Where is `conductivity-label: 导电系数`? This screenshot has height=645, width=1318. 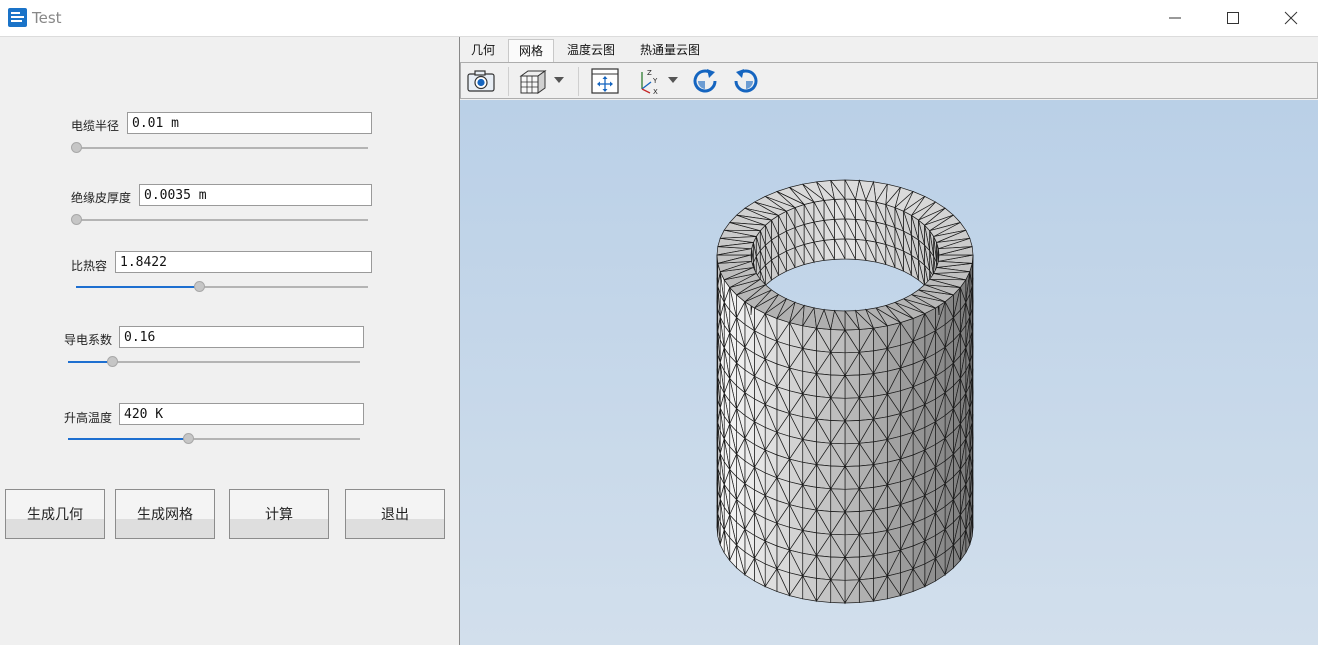 conductivity-label: 导电系数 is located at coordinates (88, 340).